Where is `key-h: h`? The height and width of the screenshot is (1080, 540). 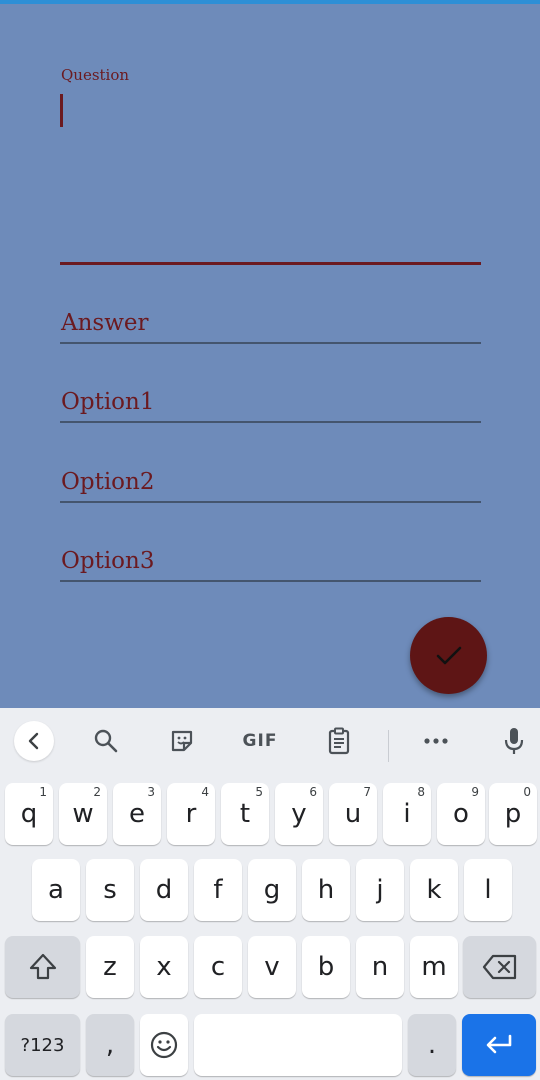 key-h: h is located at coordinates (326, 890).